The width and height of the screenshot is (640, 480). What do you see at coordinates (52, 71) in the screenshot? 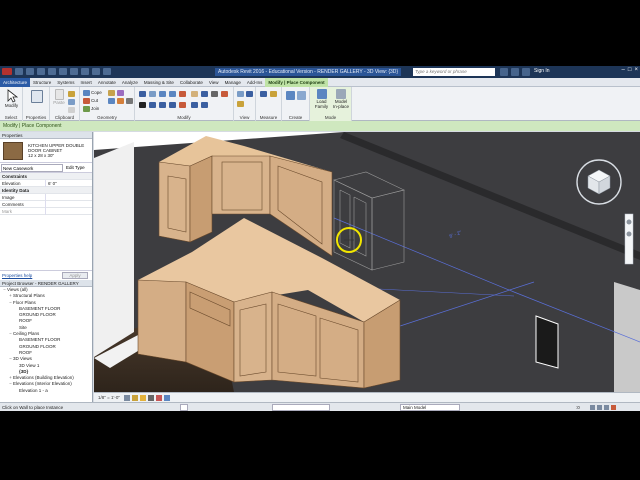
I see `redo-icon` at bounding box center [52, 71].